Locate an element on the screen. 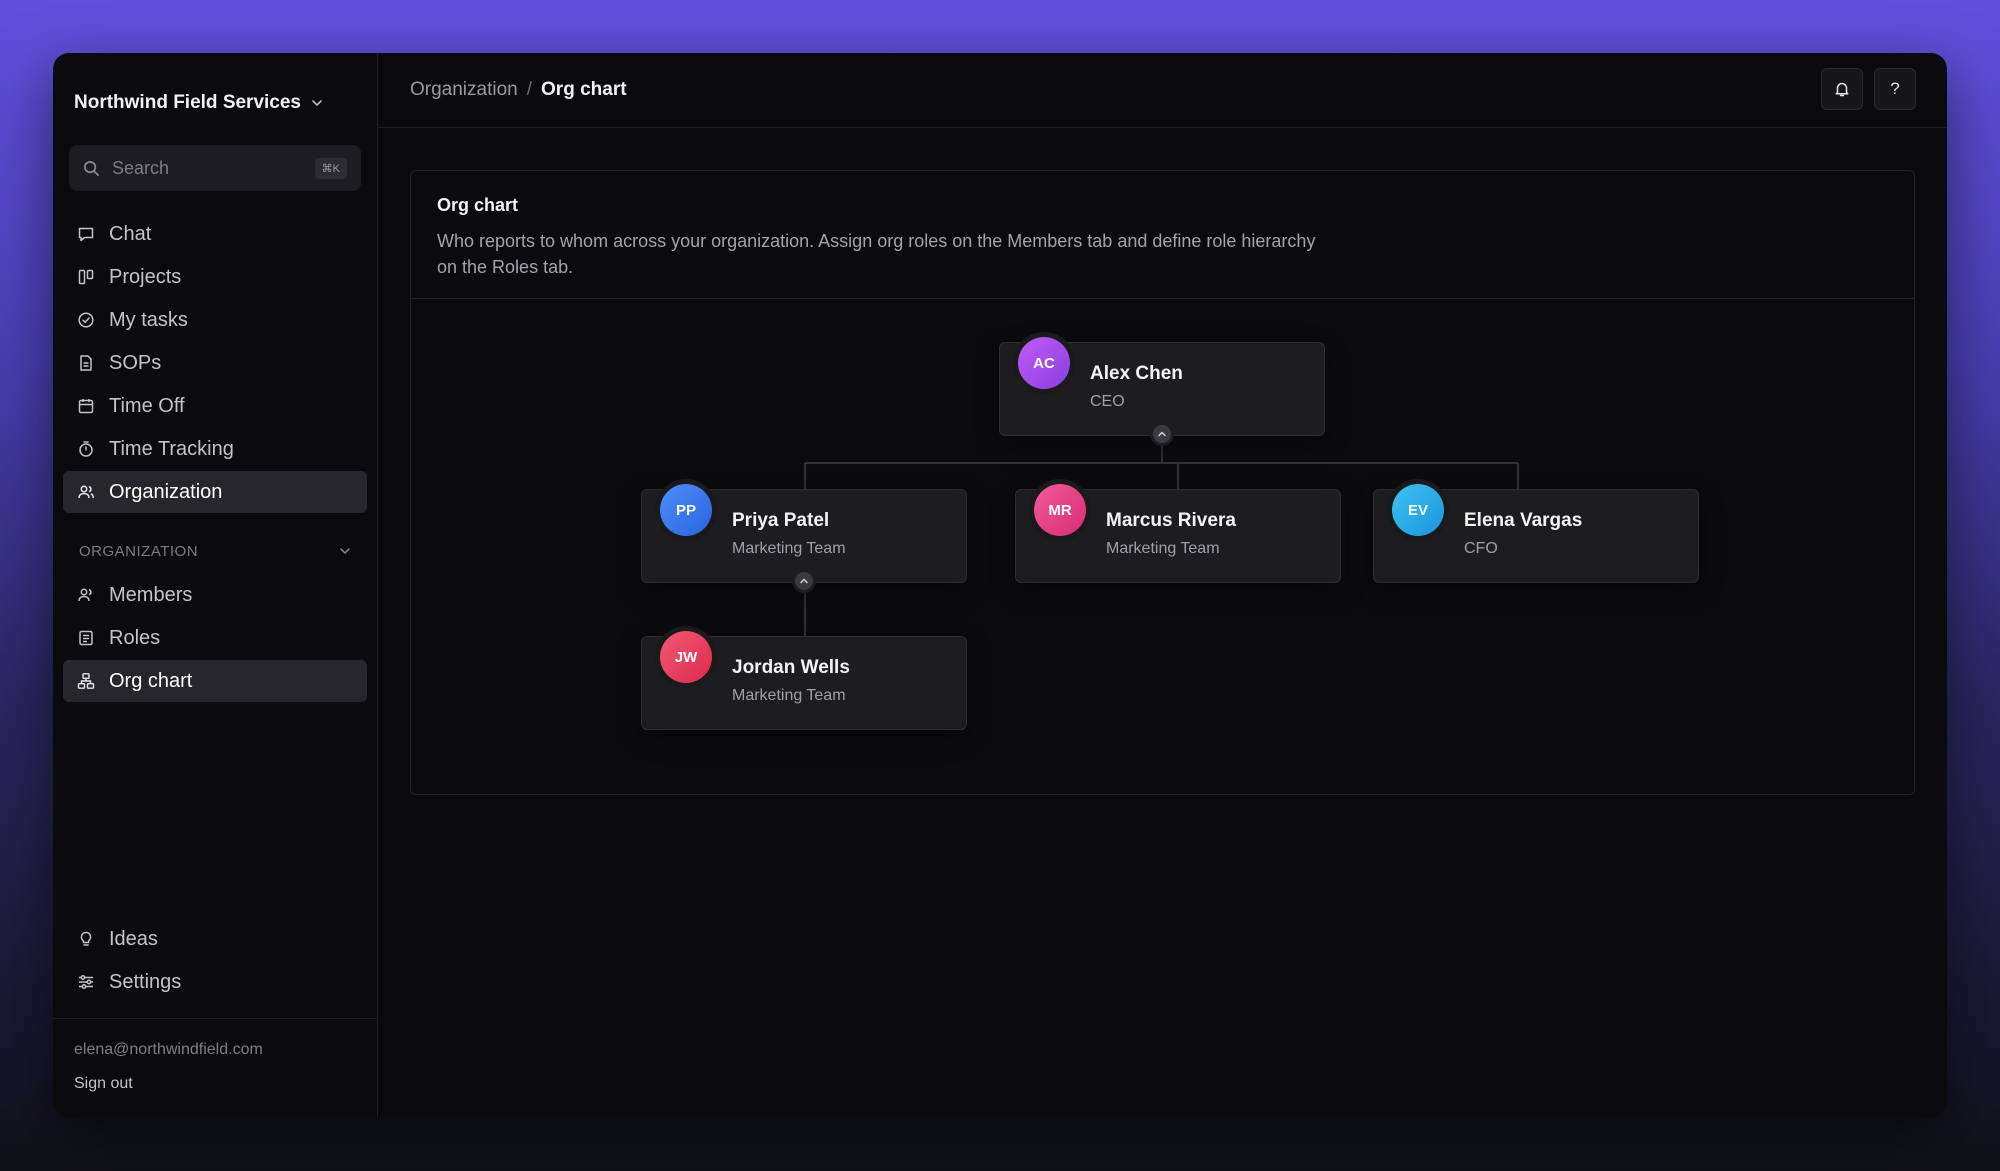 The image size is (2000, 1171). nav-item-roles: Roles is located at coordinates (215, 638).